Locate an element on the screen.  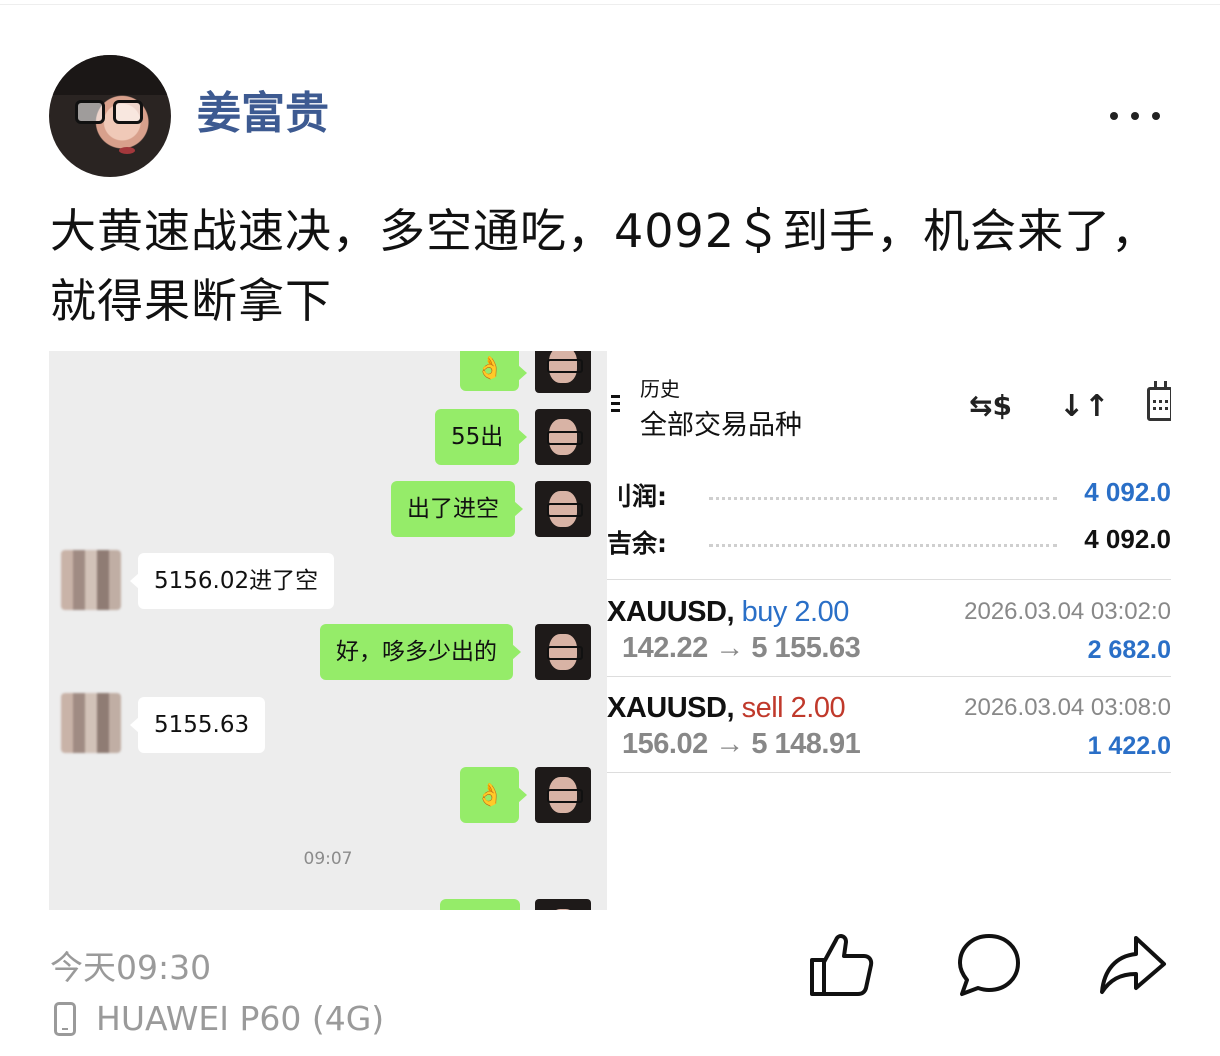
avatar-lips is located at coordinates (127, 150).